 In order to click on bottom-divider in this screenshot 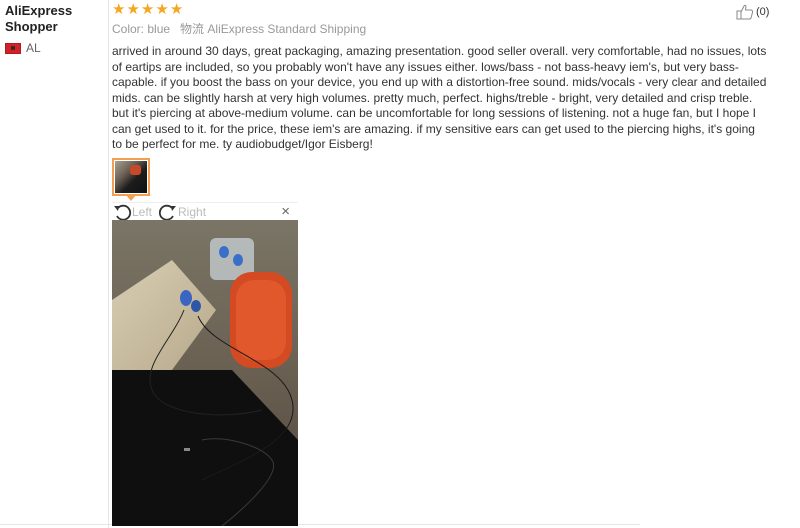, I will do `click(320, 524)`.